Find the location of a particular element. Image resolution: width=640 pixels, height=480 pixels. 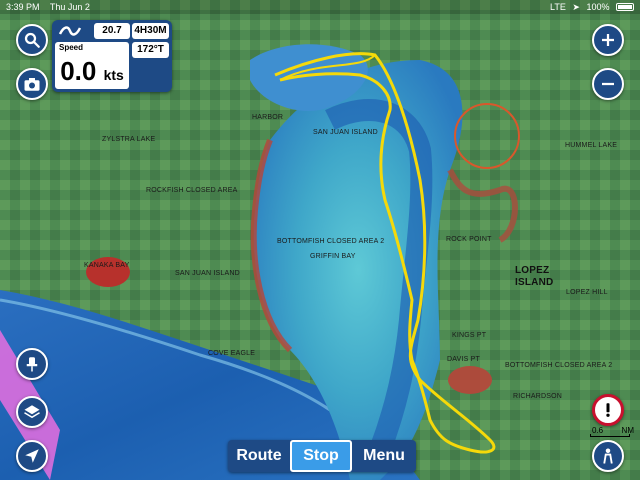

nav-data-panel: 20.7 NM 4H30M Speed 0.0 kts 172°T is located at coordinates (112, 56).